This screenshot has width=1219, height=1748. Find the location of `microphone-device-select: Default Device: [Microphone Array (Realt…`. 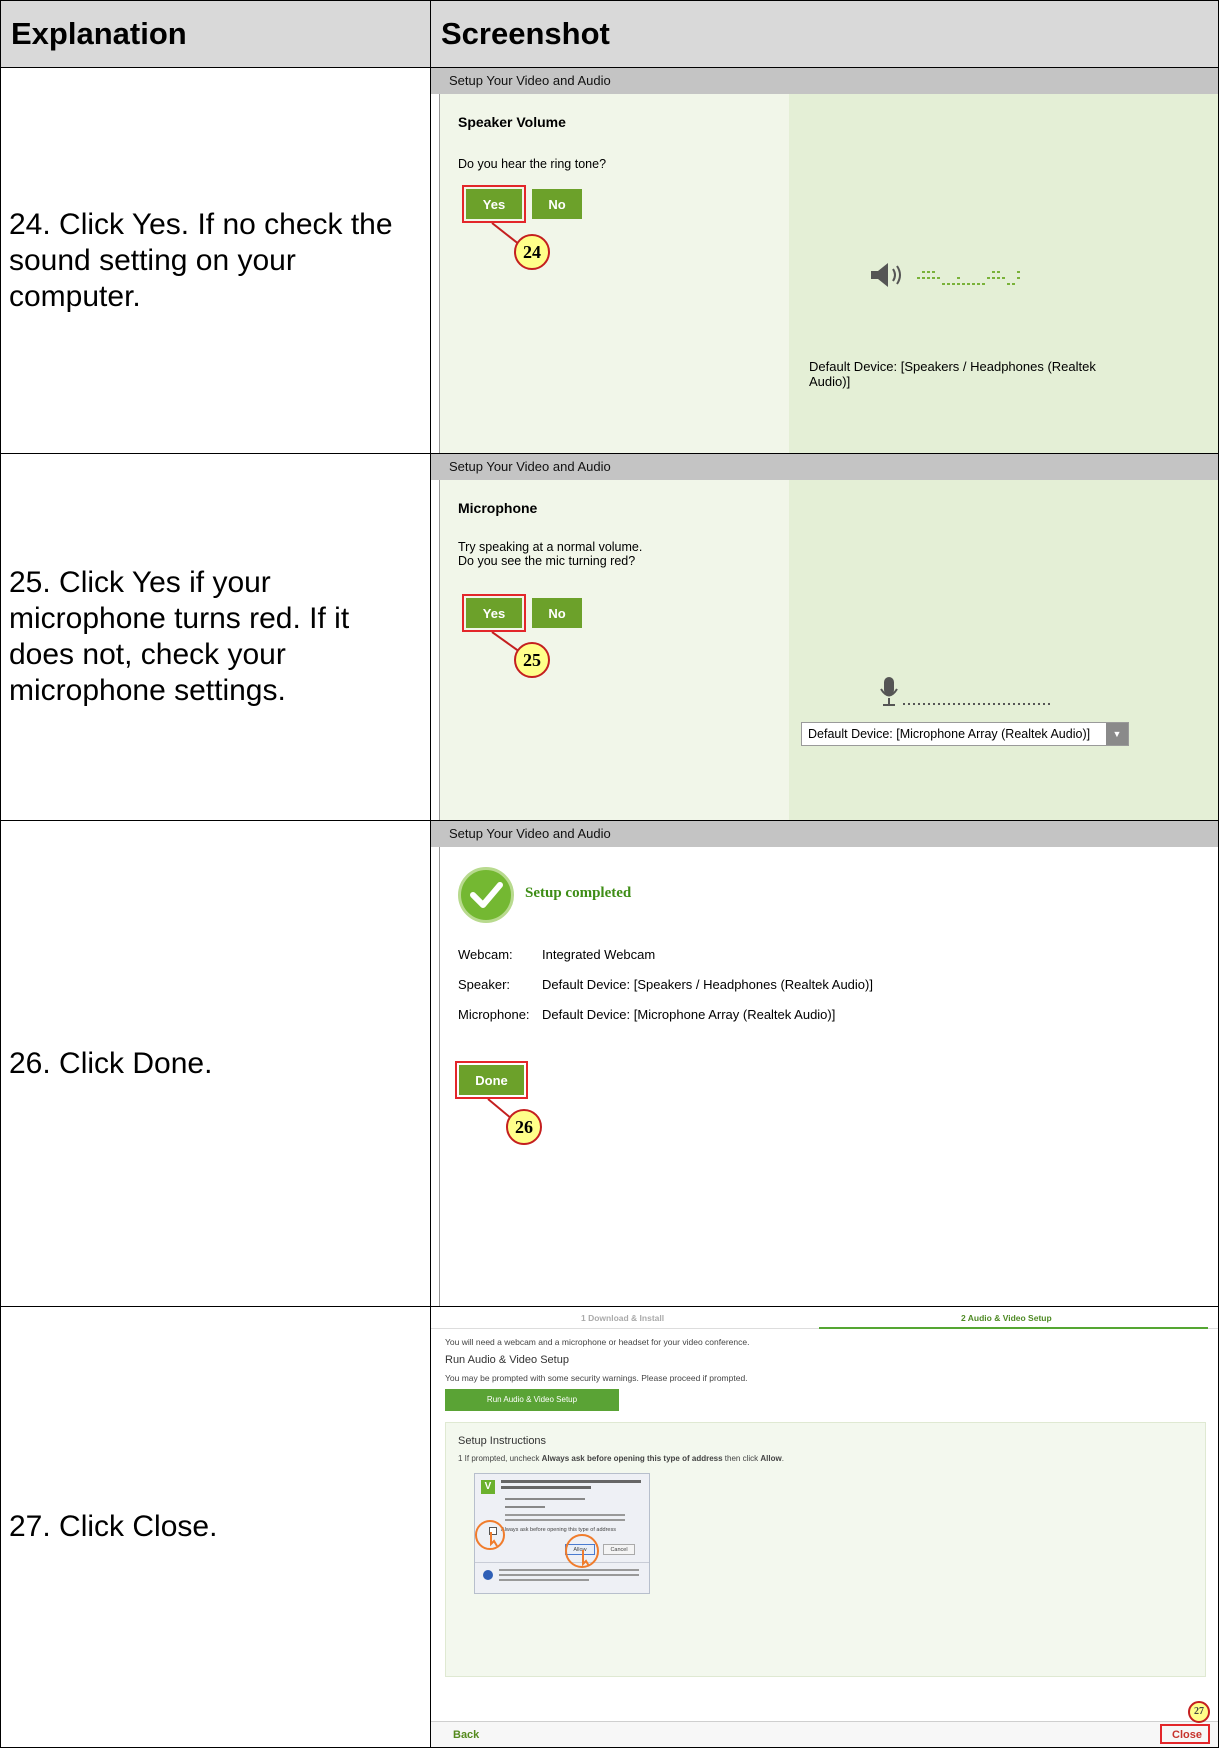

microphone-device-select: Default Device: [Microphone Array (Realt… is located at coordinates (965, 734).